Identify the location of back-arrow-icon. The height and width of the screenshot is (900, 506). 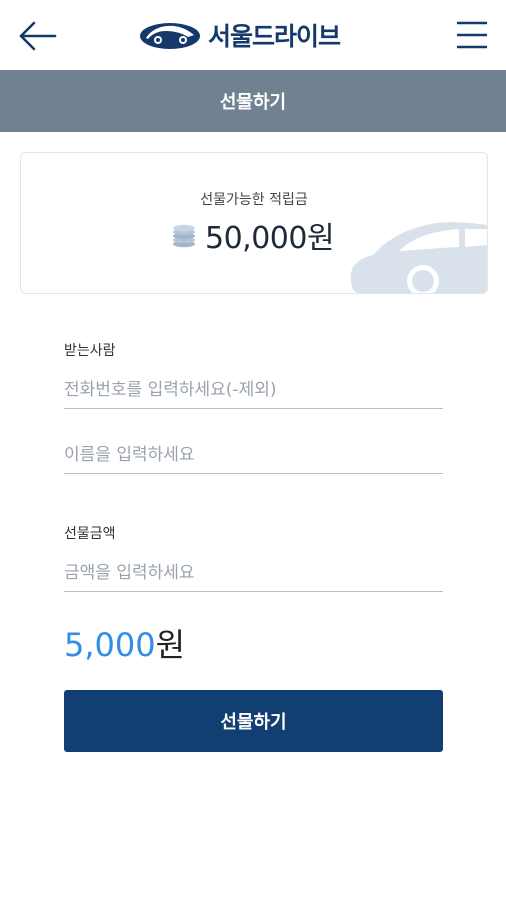
(38, 36).